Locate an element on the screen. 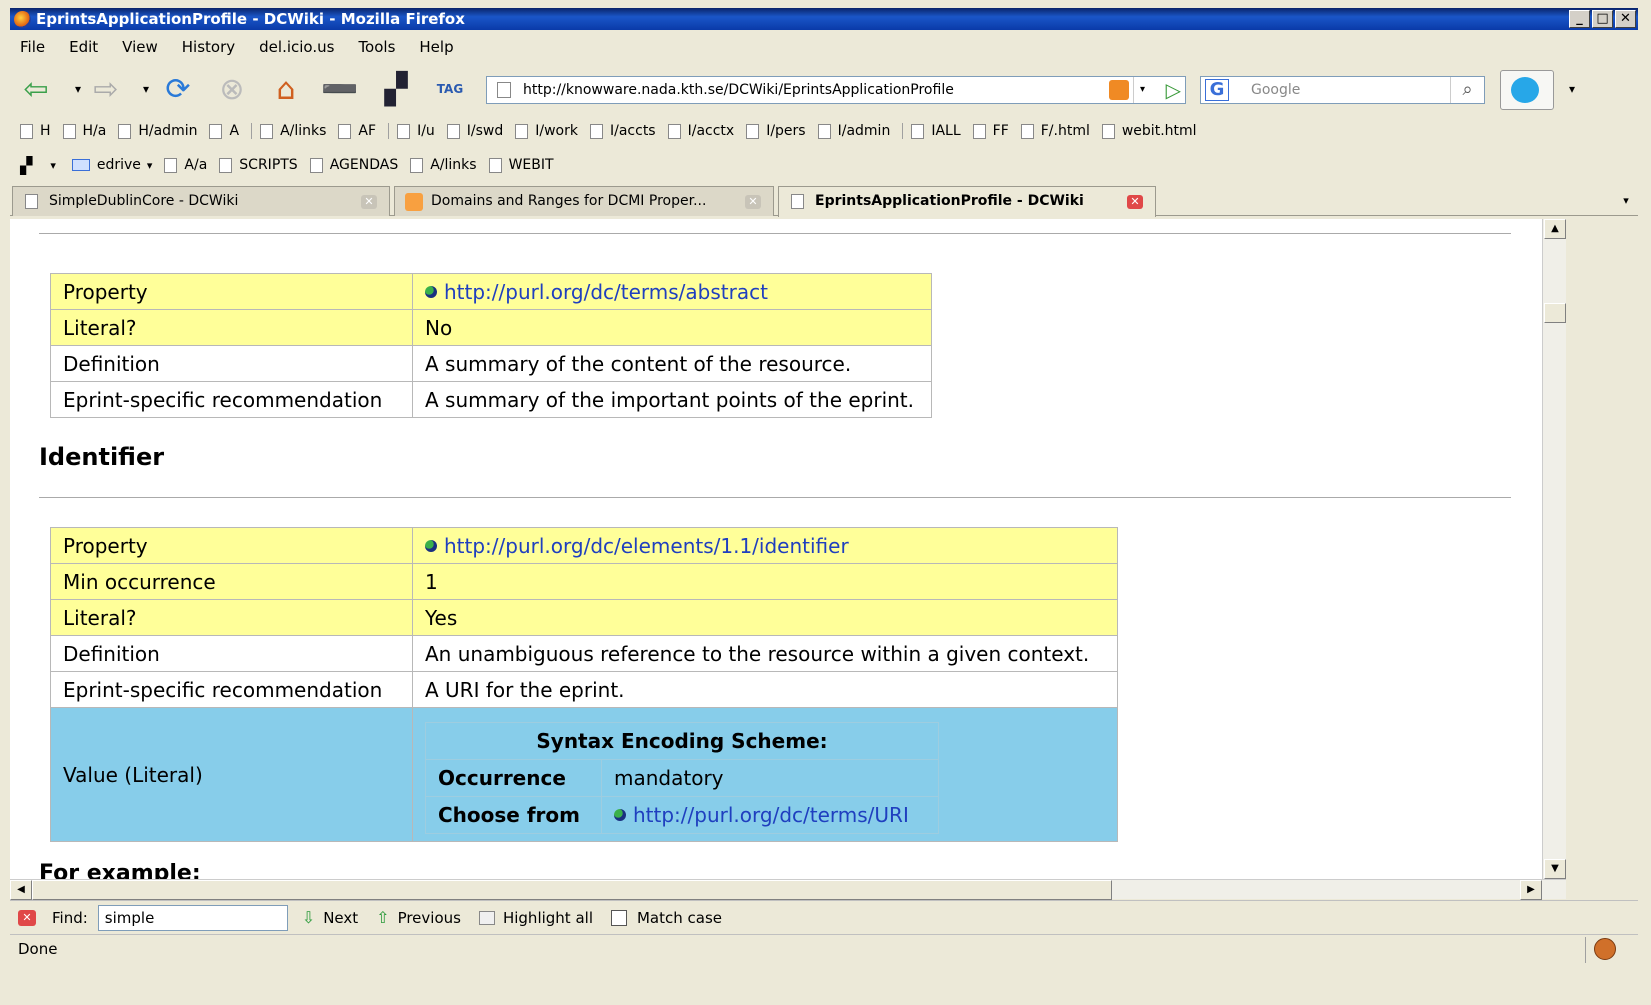 The width and height of the screenshot is (1651, 1005). minimize-button: _ is located at coordinates (1579, 19).